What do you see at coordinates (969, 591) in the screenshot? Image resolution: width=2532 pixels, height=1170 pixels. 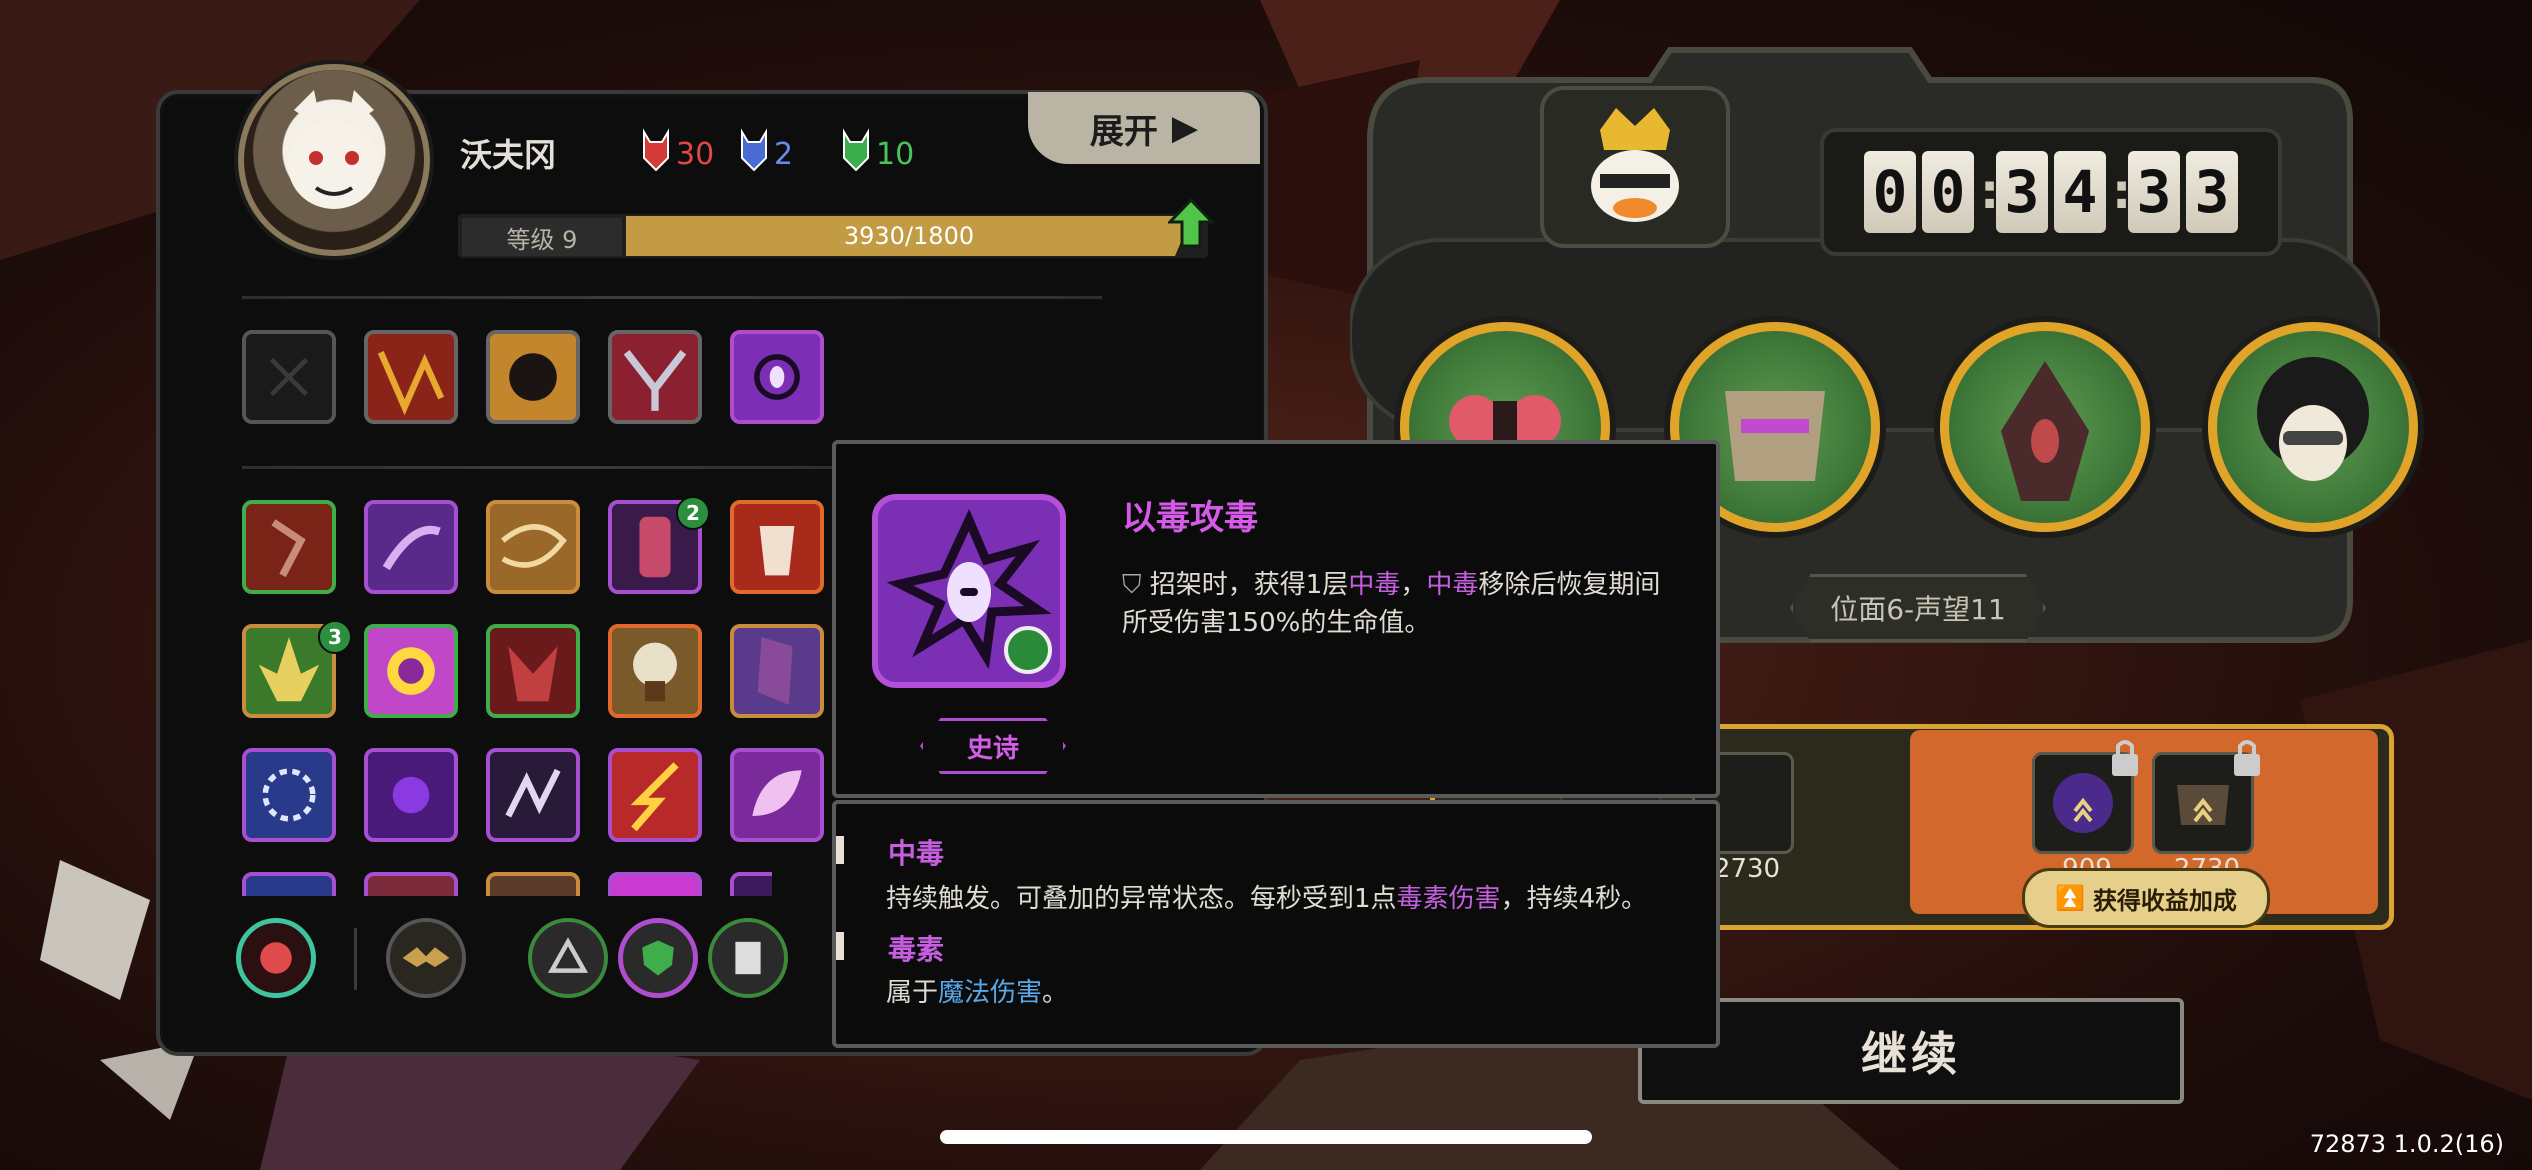 I see `poison-eye-icon` at bounding box center [969, 591].